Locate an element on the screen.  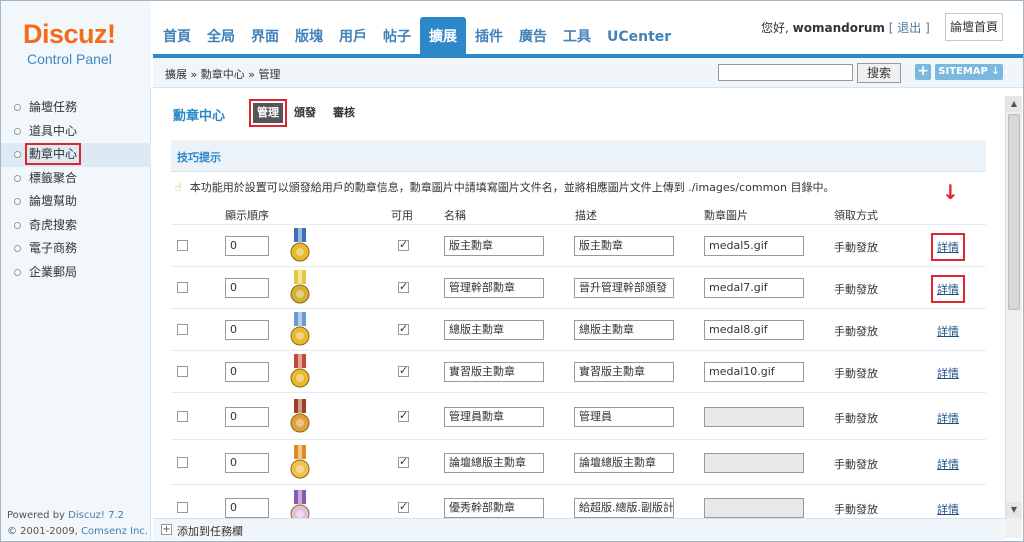
name-input: 總版主勳章 is located at coordinates (494, 330).